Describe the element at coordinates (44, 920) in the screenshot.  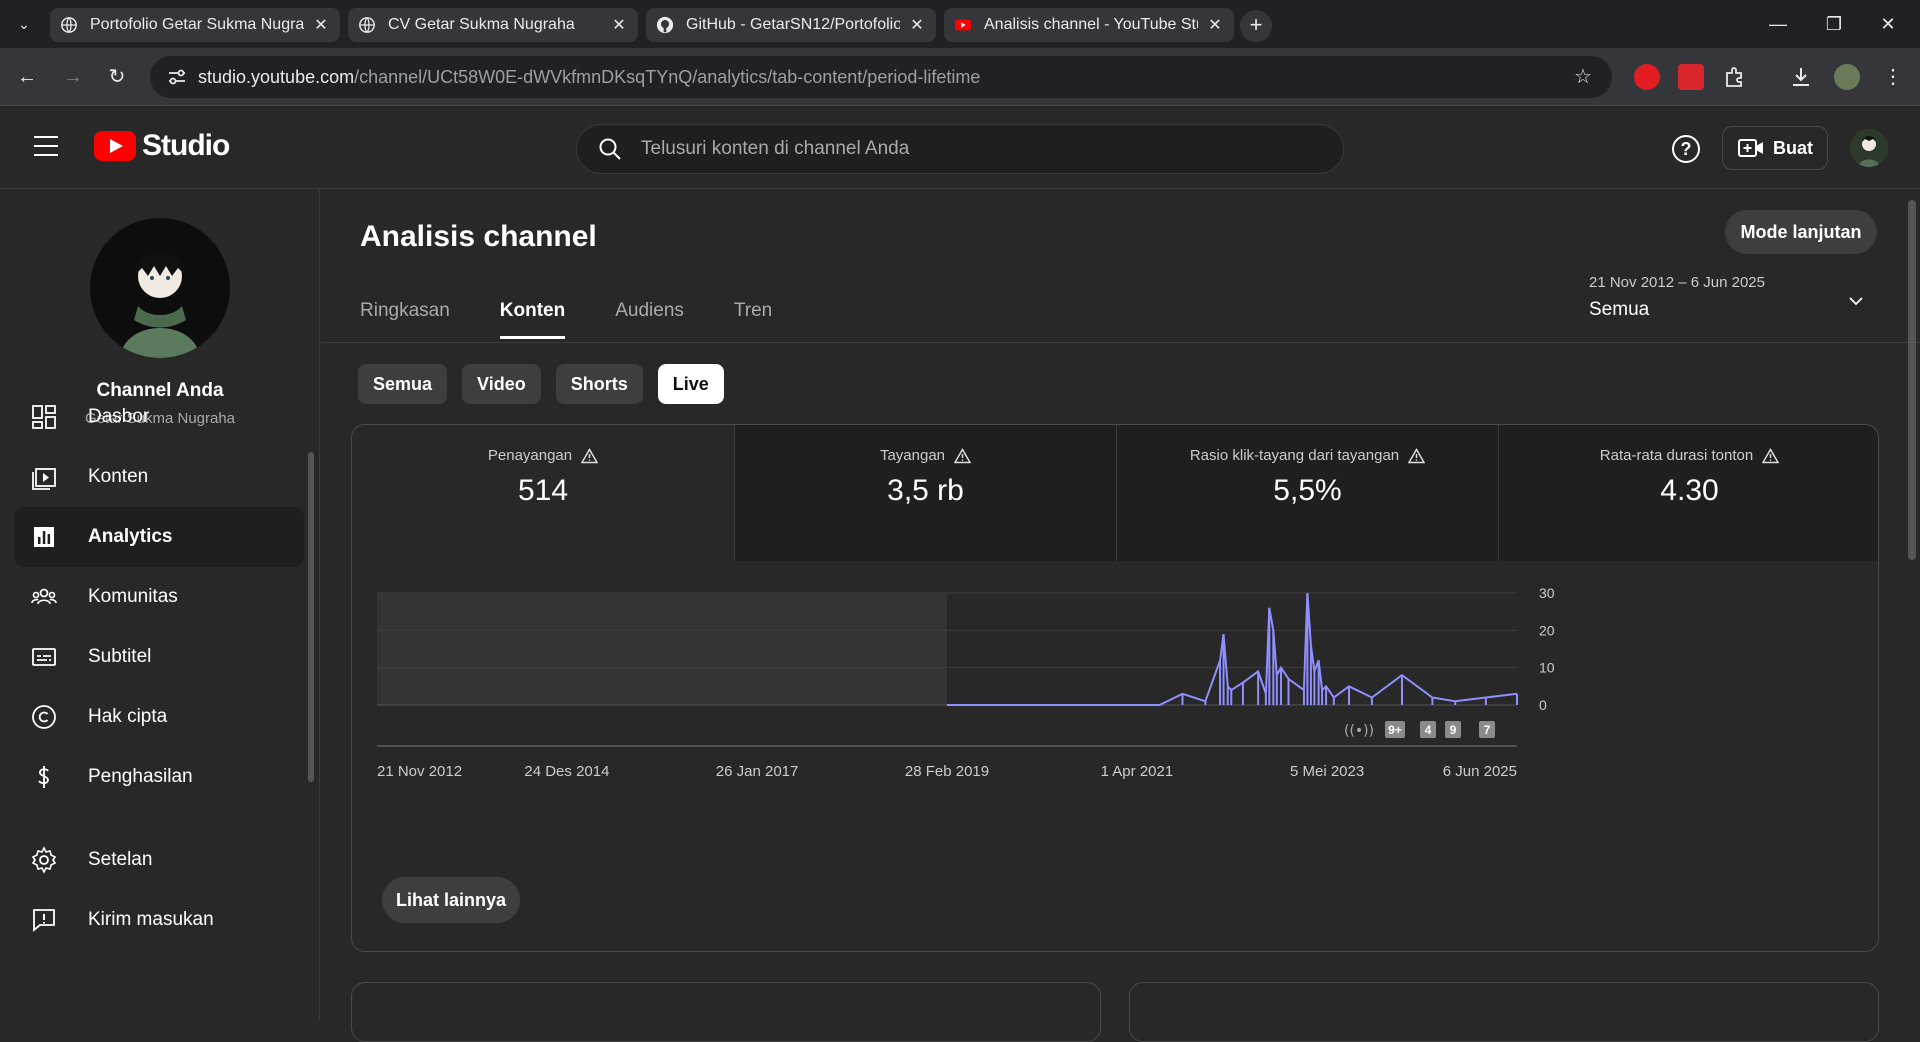
I see `feedback-icon` at that location.